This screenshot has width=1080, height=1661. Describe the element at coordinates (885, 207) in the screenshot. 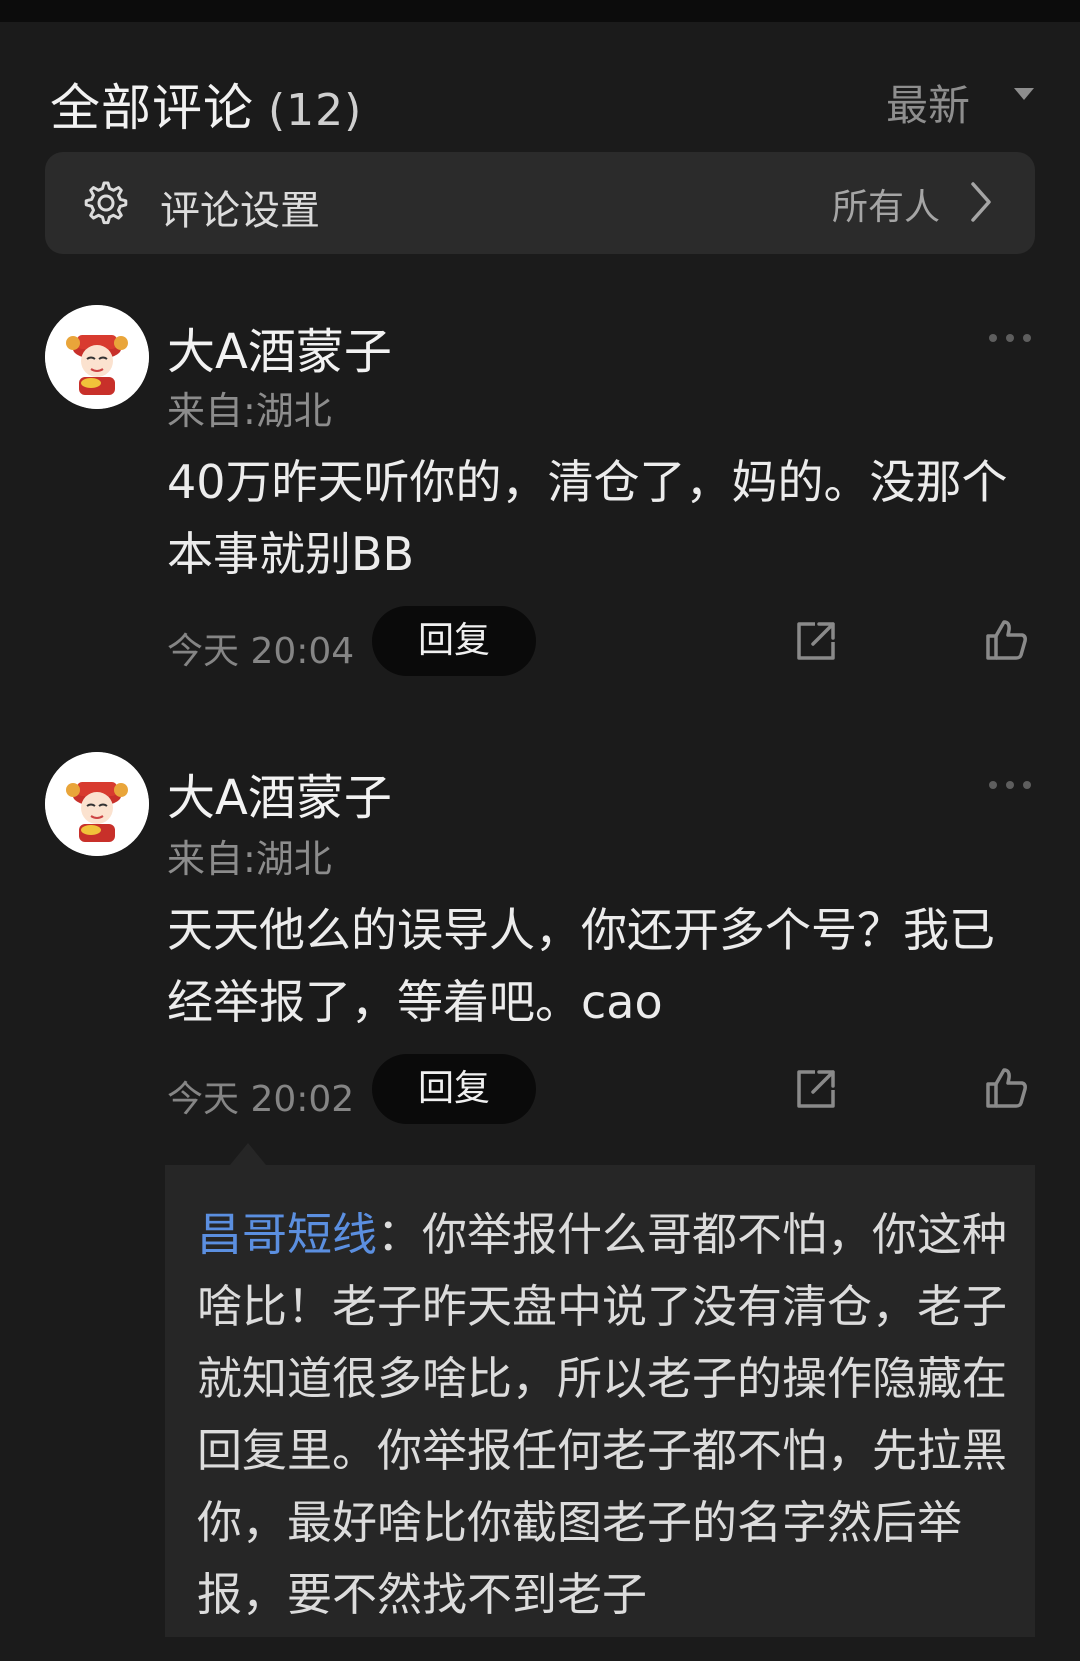

I see `settings-value: 所有人` at that location.